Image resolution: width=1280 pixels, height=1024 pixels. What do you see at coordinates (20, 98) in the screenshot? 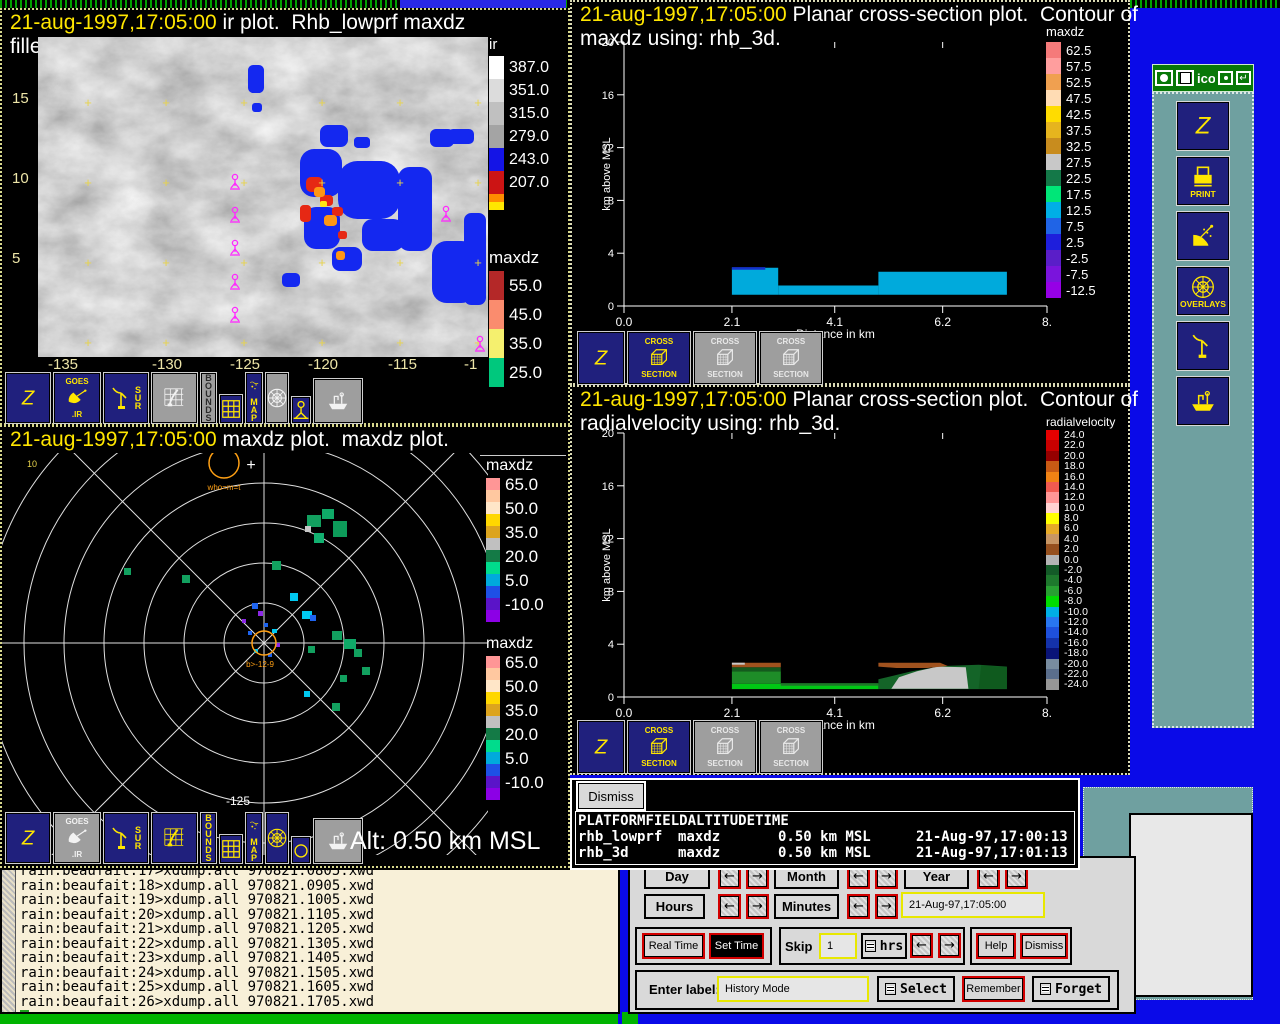
I see `y-axis-tick-label: 15` at bounding box center [20, 98].